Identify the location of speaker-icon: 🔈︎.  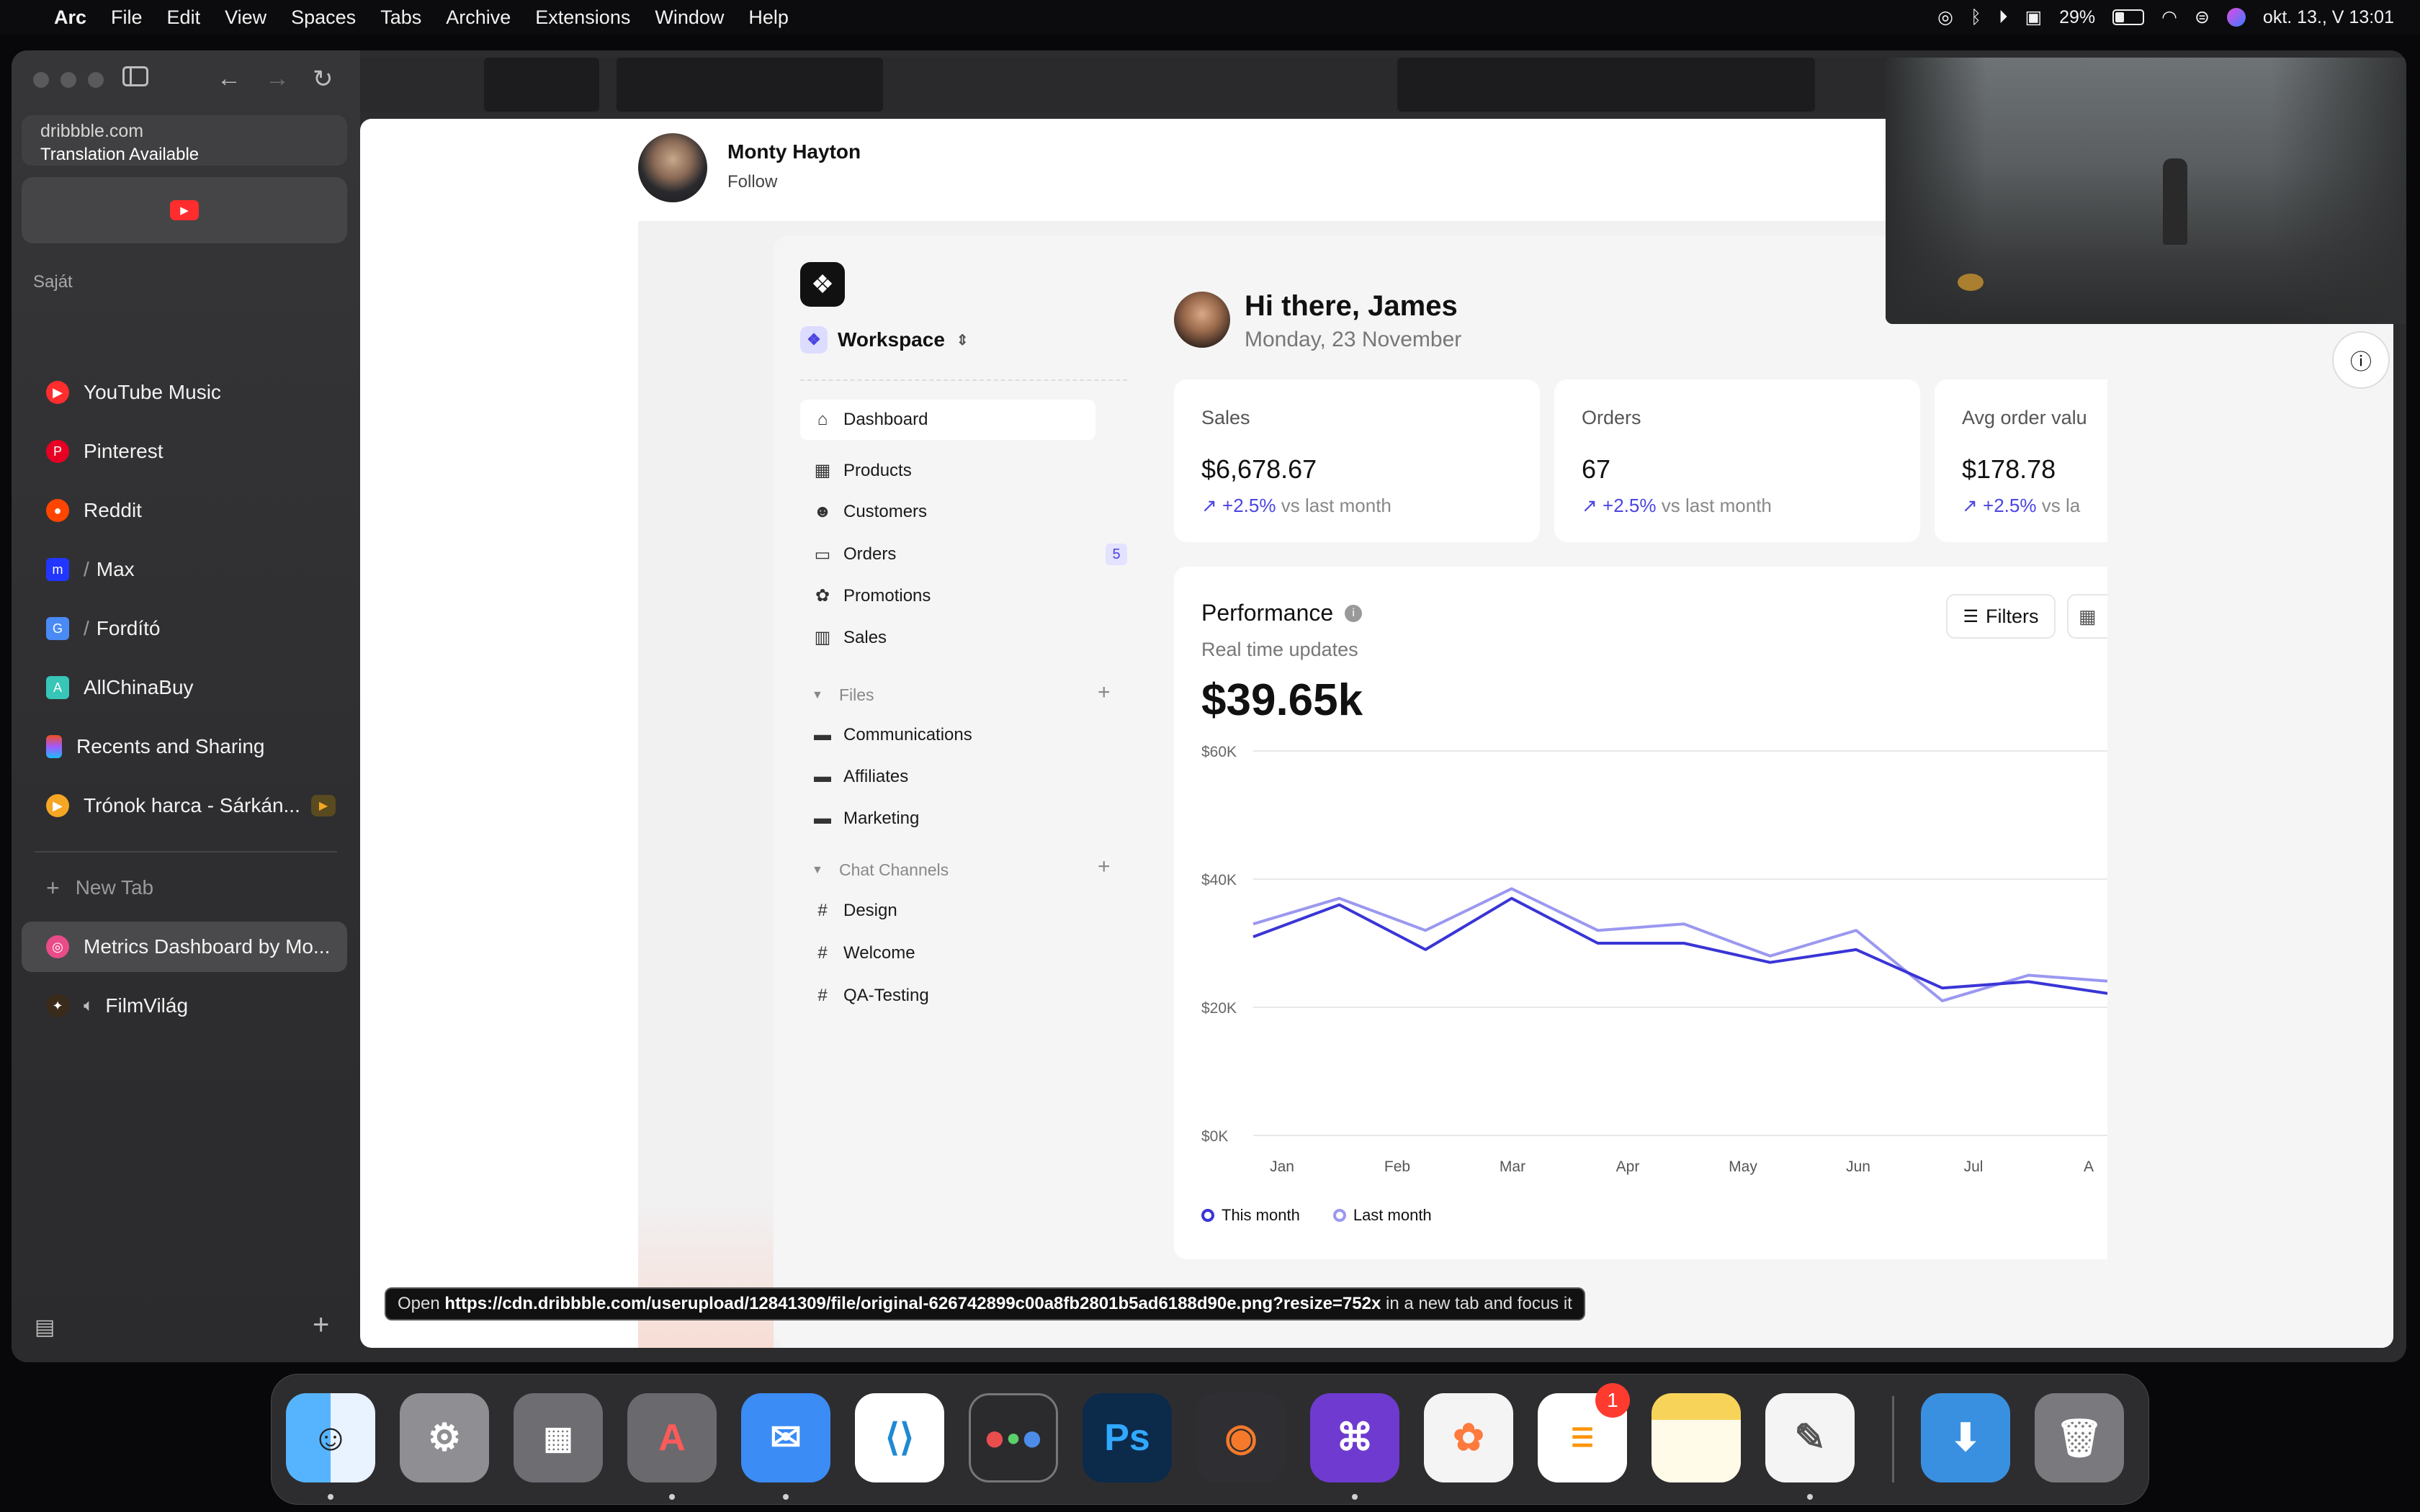
(89, 1006).